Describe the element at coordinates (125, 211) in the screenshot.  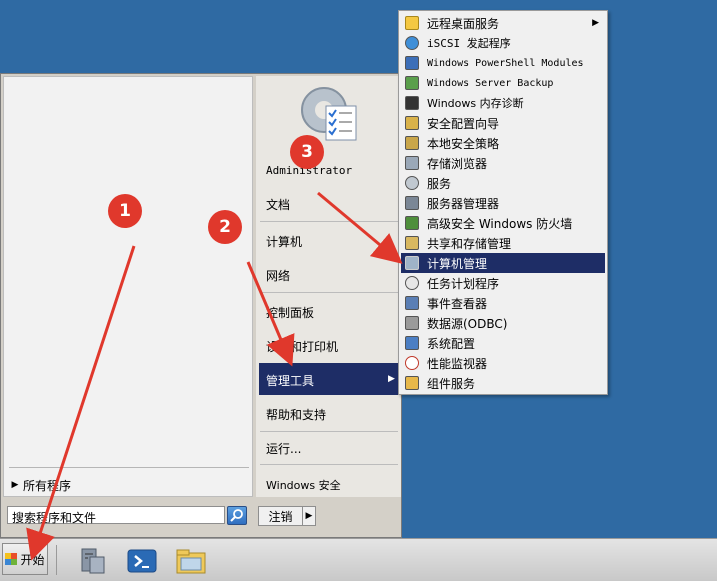
I see `annotation-badge: 1` at that location.